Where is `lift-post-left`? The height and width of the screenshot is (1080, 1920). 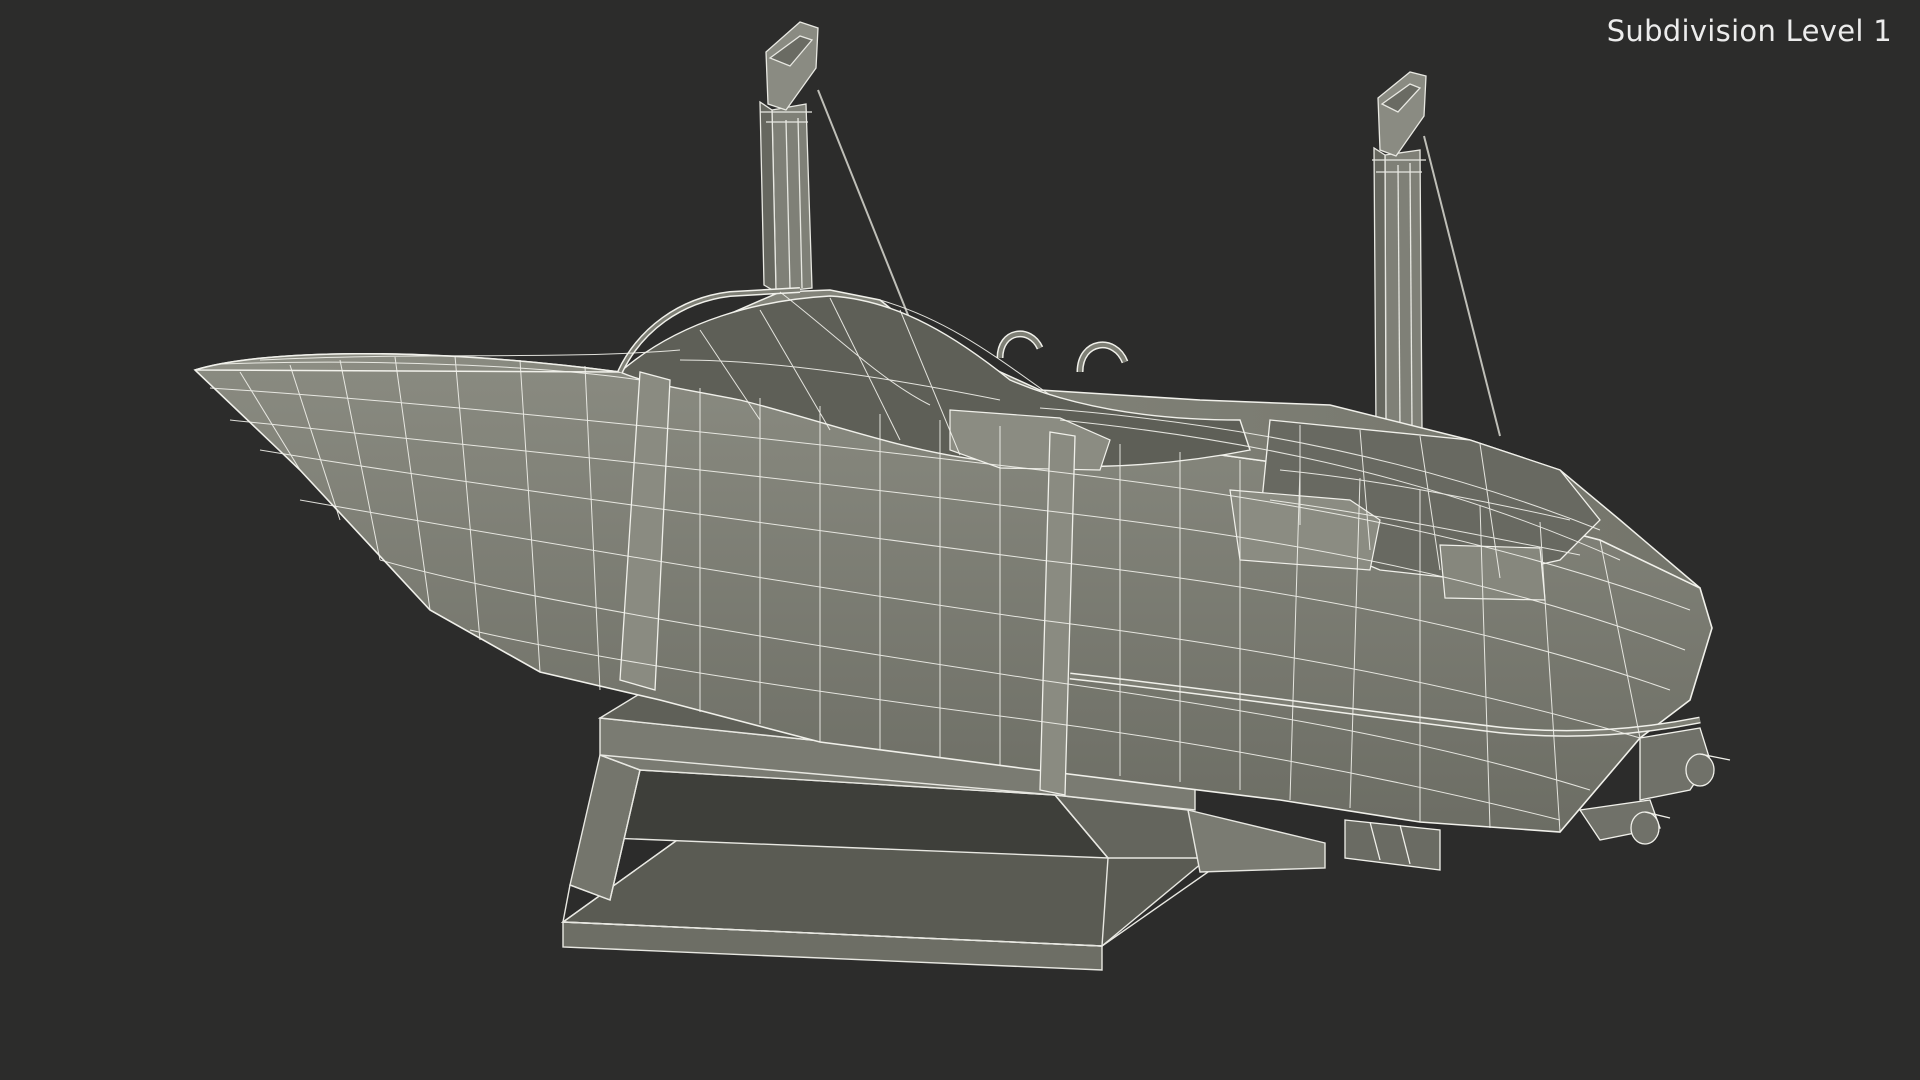 lift-post-left is located at coordinates (835, 171).